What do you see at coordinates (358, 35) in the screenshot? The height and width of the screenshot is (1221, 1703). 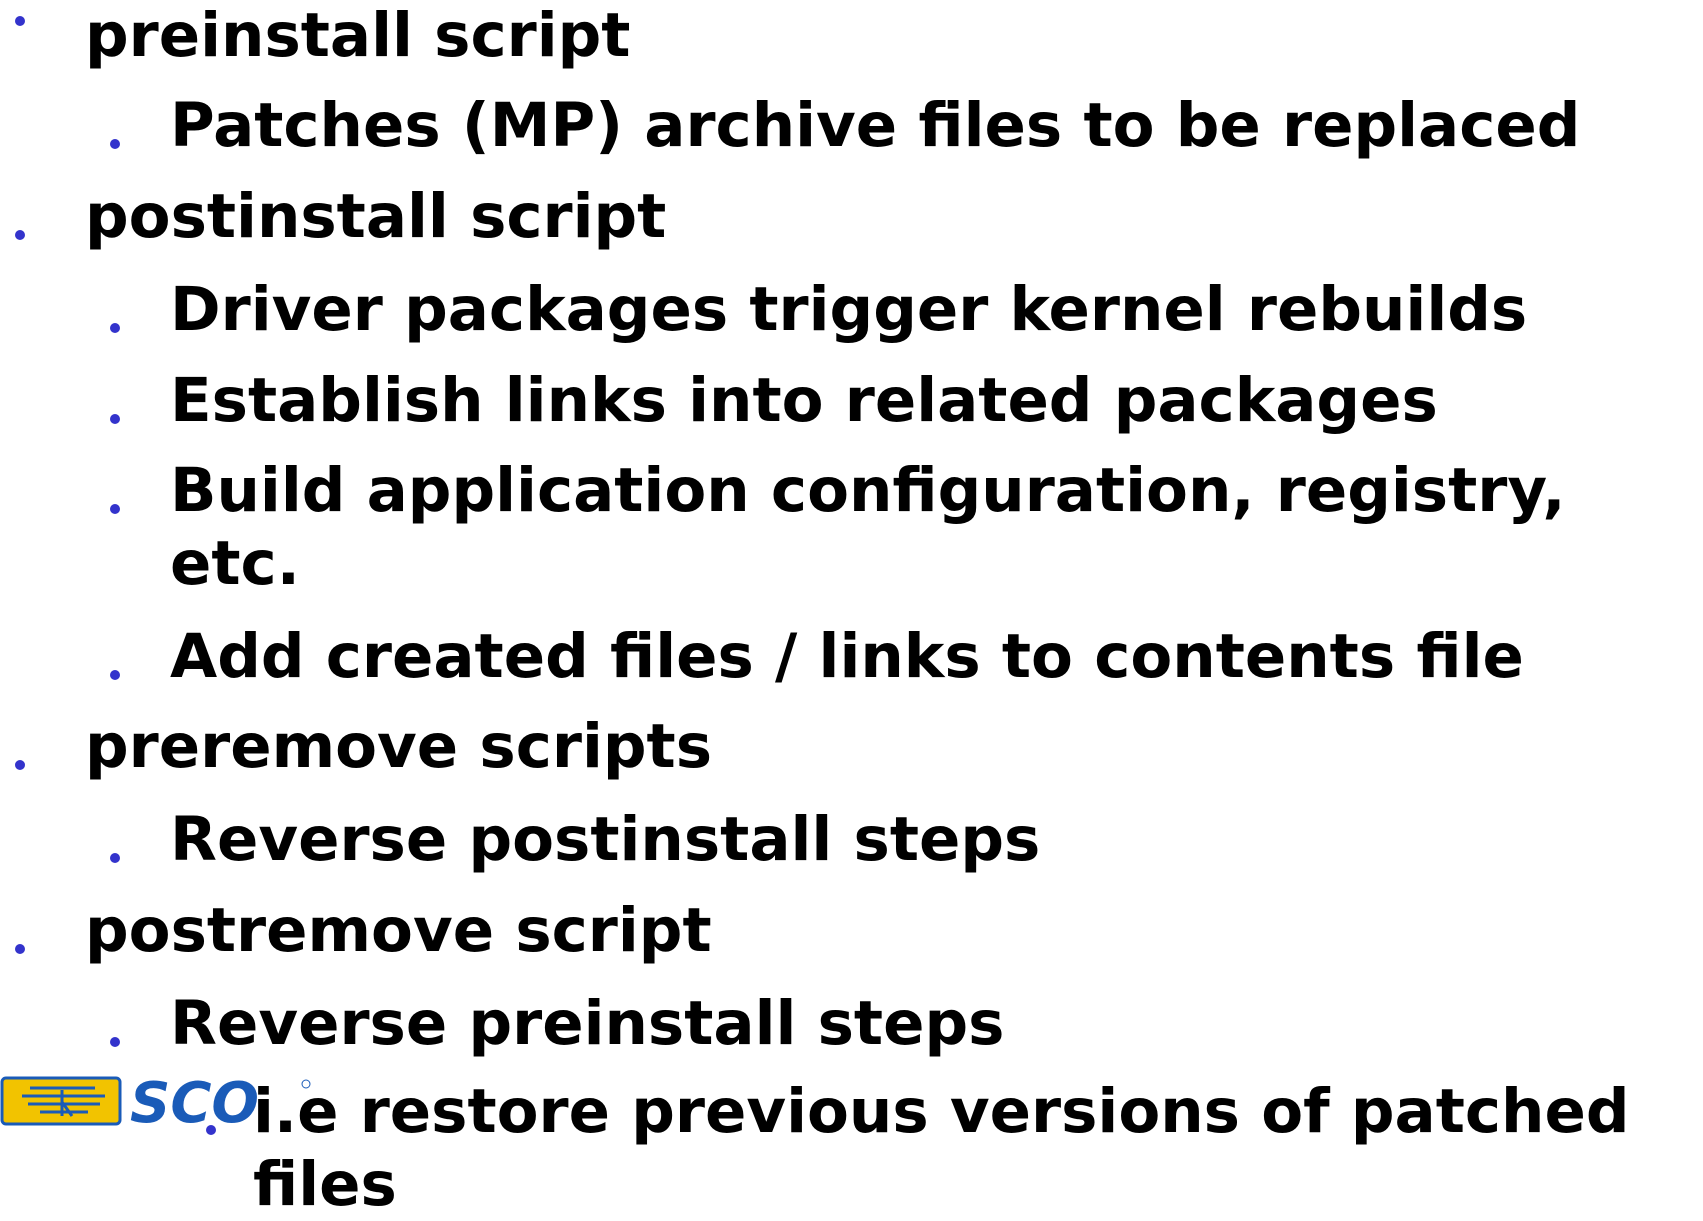 I see `bullet-item-preinstall: preinstall script` at bounding box center [358, 35].